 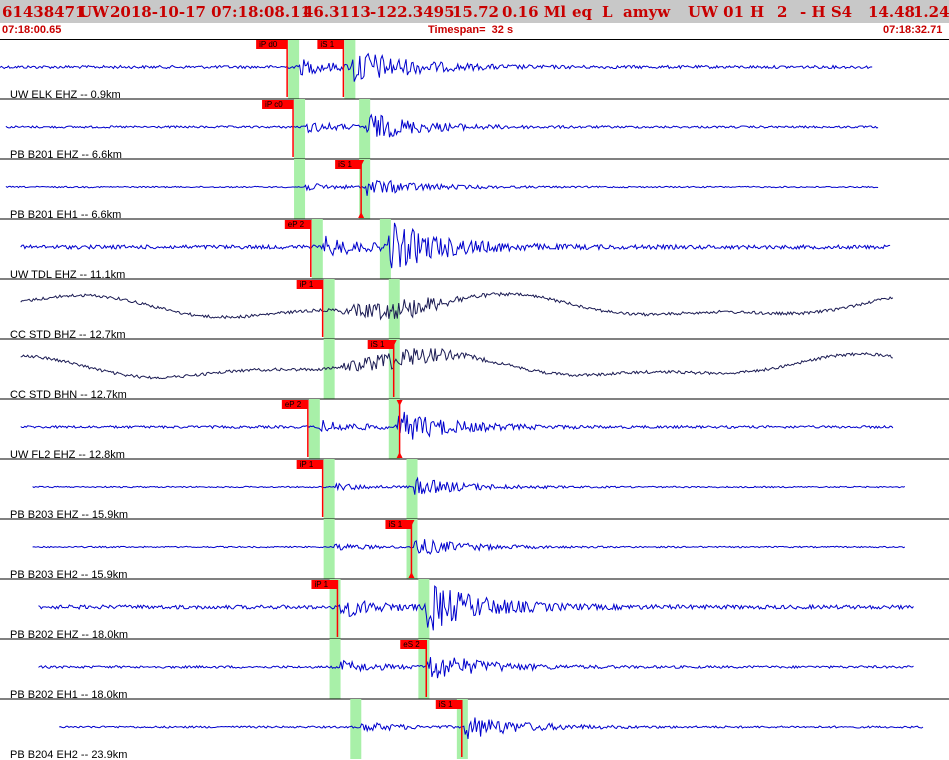 I want to click on origin-datetime: 2018-10-17 07:18:08.11, so click(x=210, y=12).